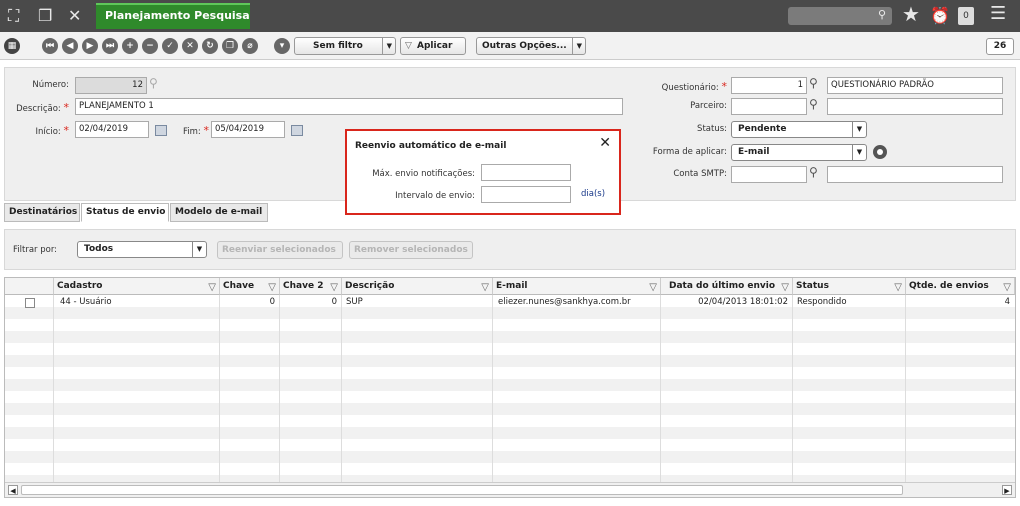 The image size is (1020, 506). I want to click on max-notifications-field, so click(526, 172).